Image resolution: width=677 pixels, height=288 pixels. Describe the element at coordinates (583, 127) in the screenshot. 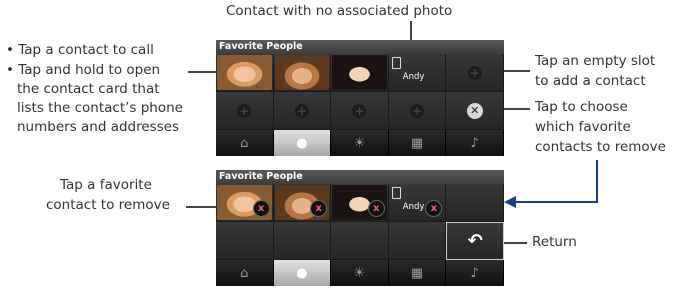

I see `annotation-remove-line2: which favorite` at that location.